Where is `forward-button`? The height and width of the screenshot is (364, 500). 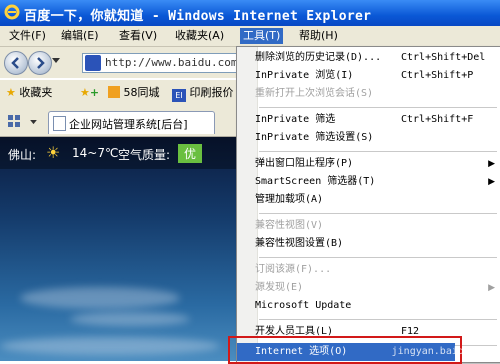
forward-button is located at coordinates (40, 63).